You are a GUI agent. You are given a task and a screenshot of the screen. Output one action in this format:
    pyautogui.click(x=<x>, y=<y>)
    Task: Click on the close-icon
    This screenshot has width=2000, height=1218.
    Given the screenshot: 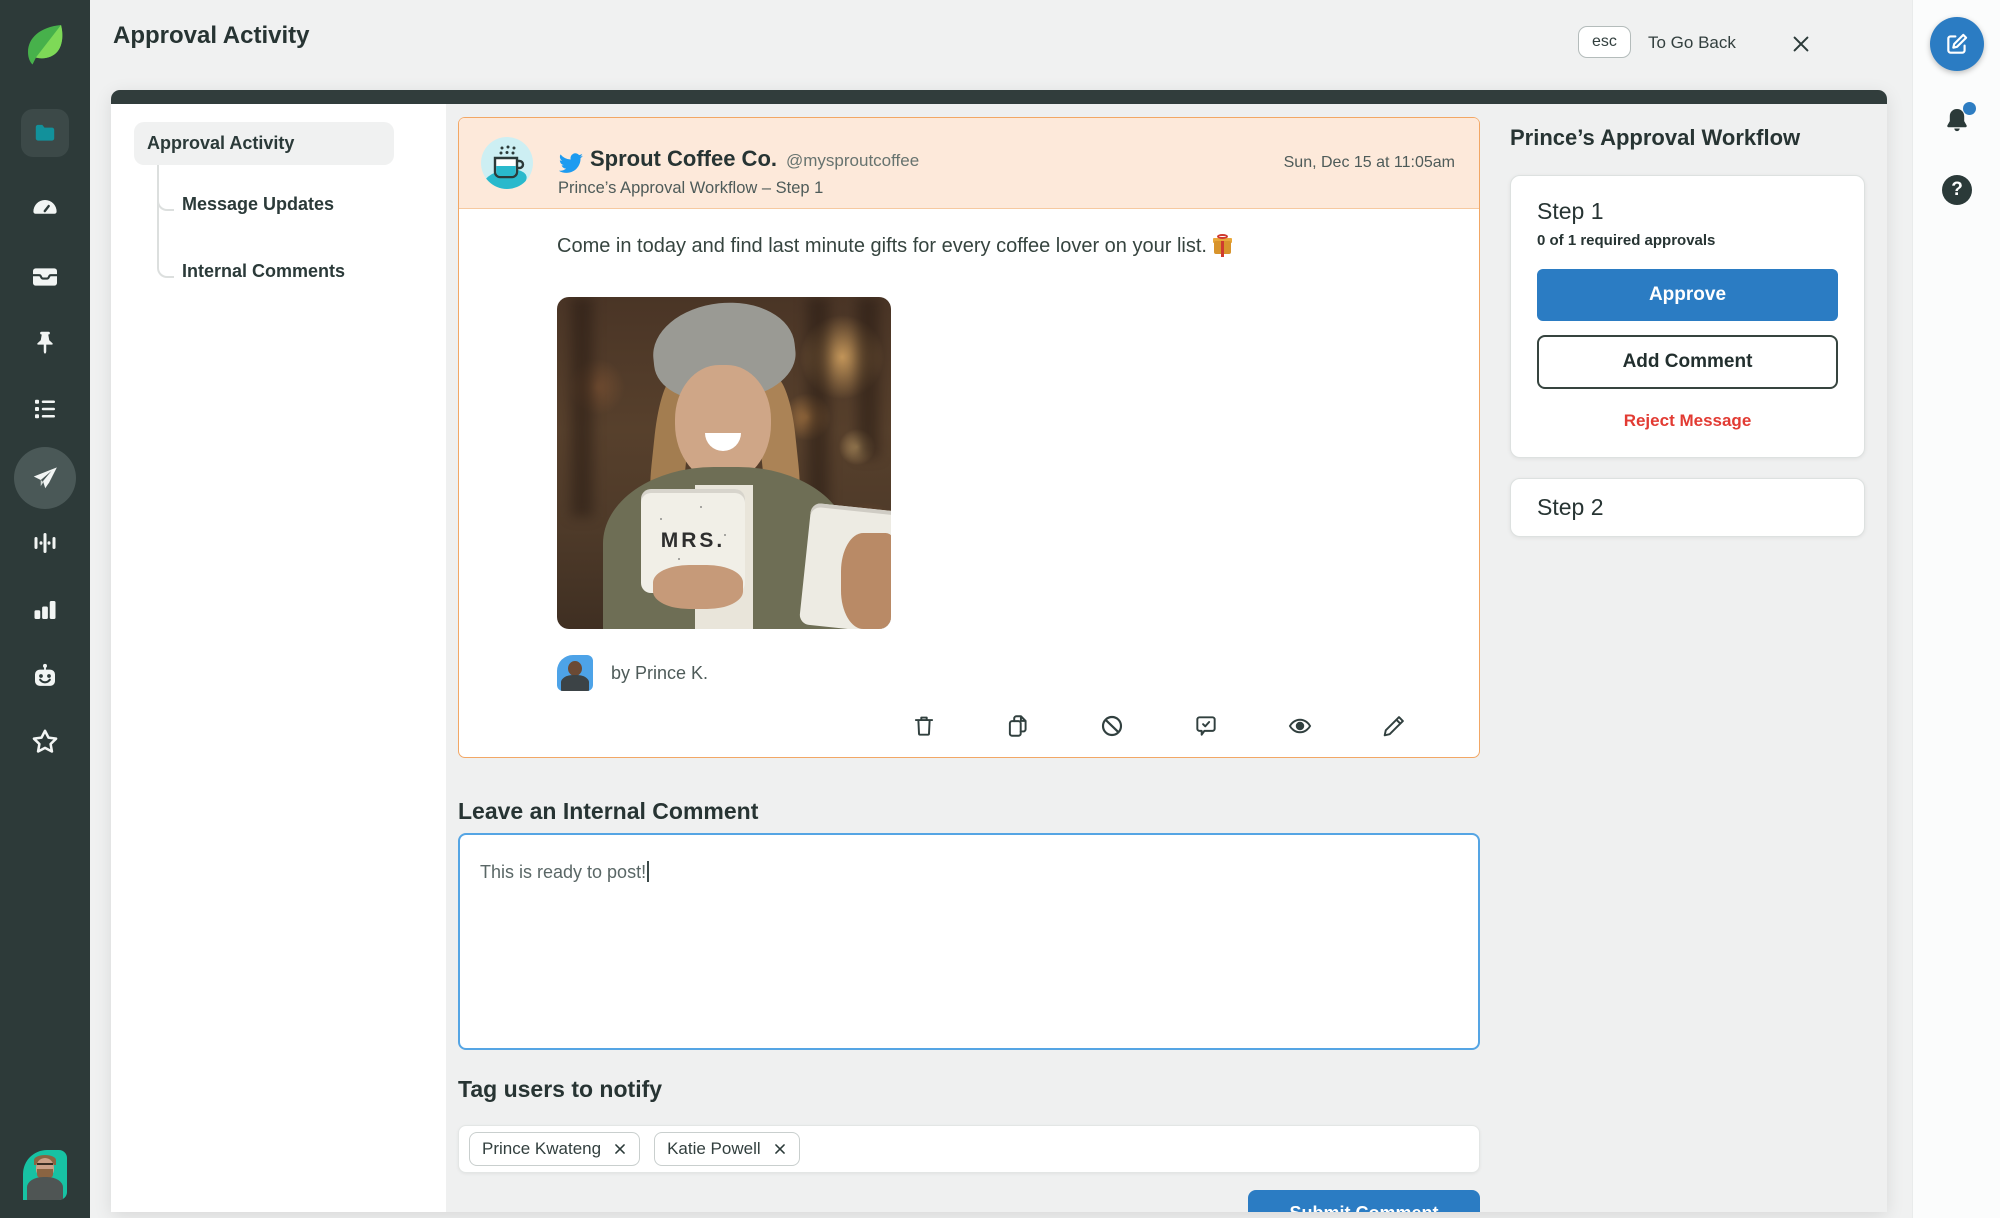 What is the action you would take?
    pyautogui.click(x=1801, y=44)
    